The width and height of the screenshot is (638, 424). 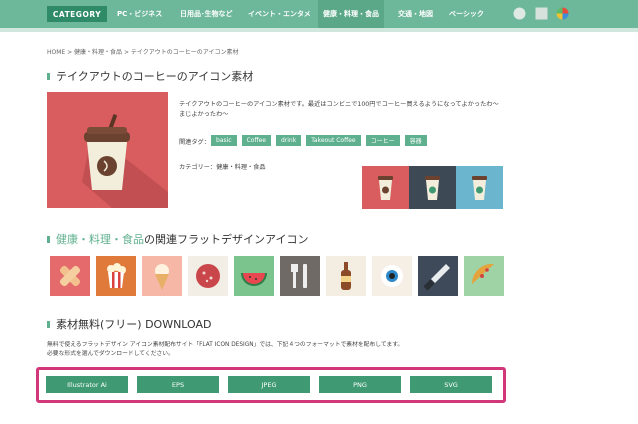 What do you see at coordinates (319, 30) in the screenshot?
I see `nav-divider` at bounding box center [319, 30].